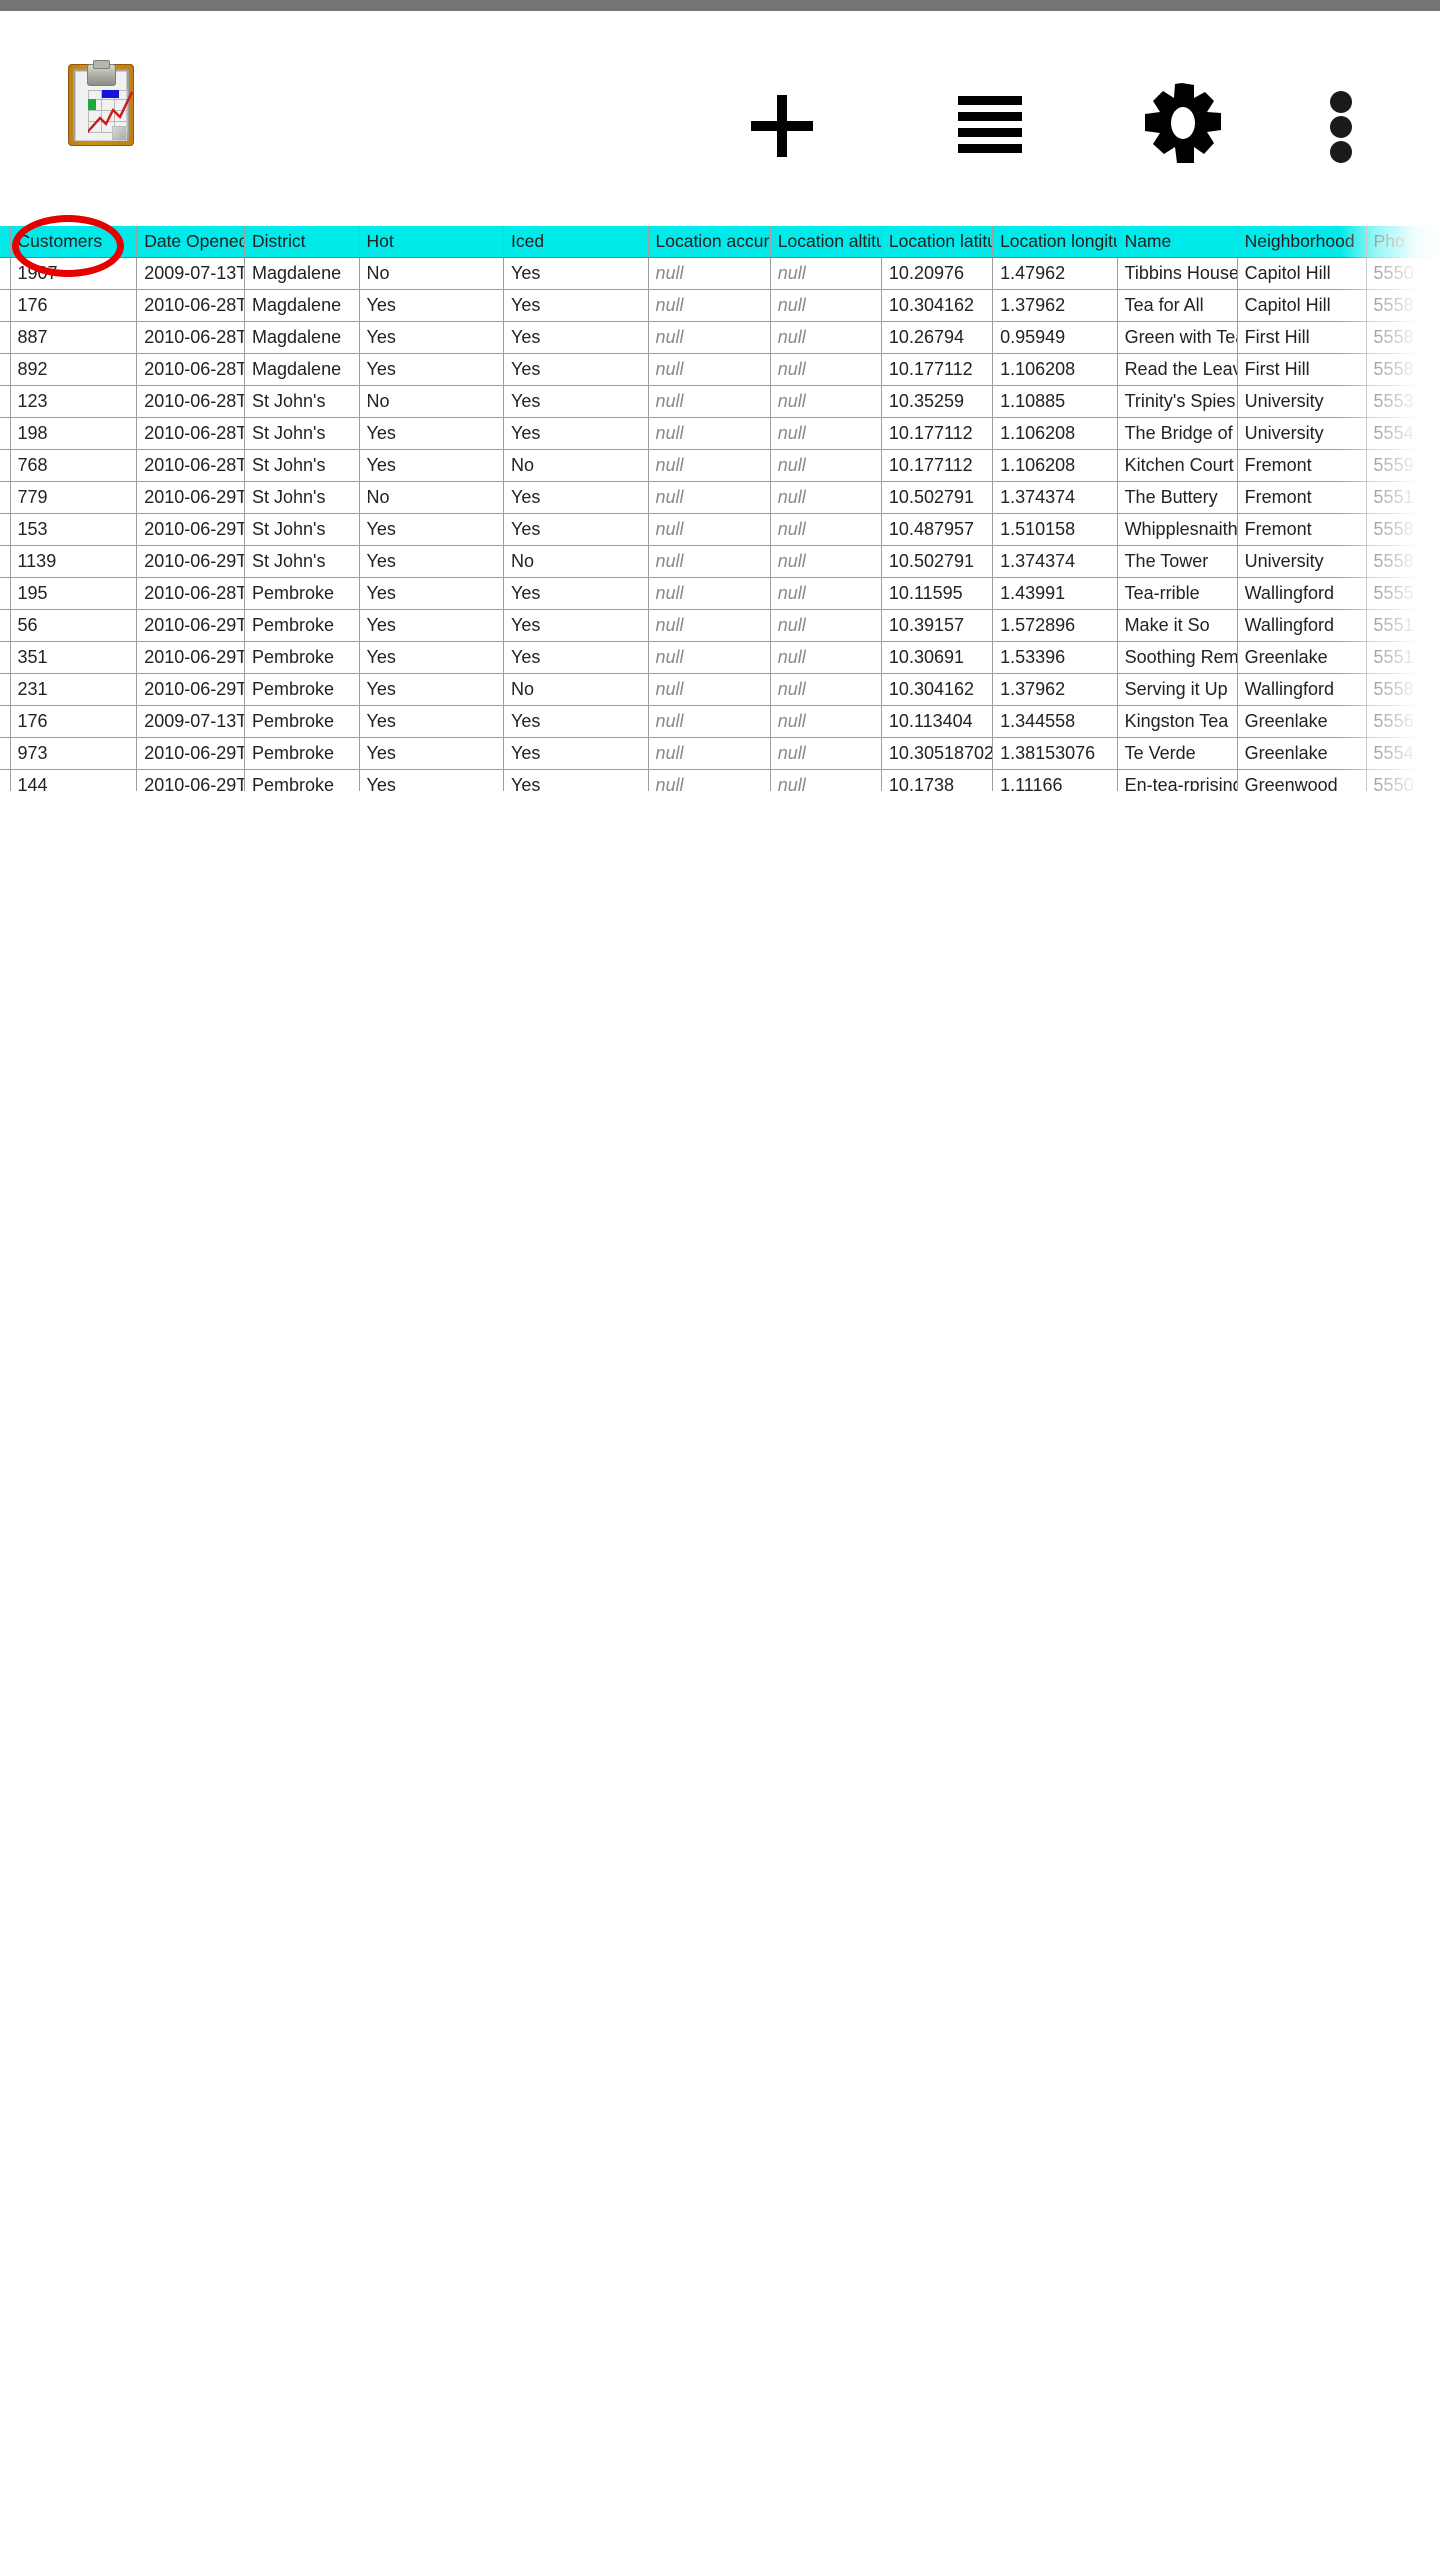  Describe the element at coordinates (1177, 593) in the screenshot. I see `cell-name: Tea-rrible` at that location.